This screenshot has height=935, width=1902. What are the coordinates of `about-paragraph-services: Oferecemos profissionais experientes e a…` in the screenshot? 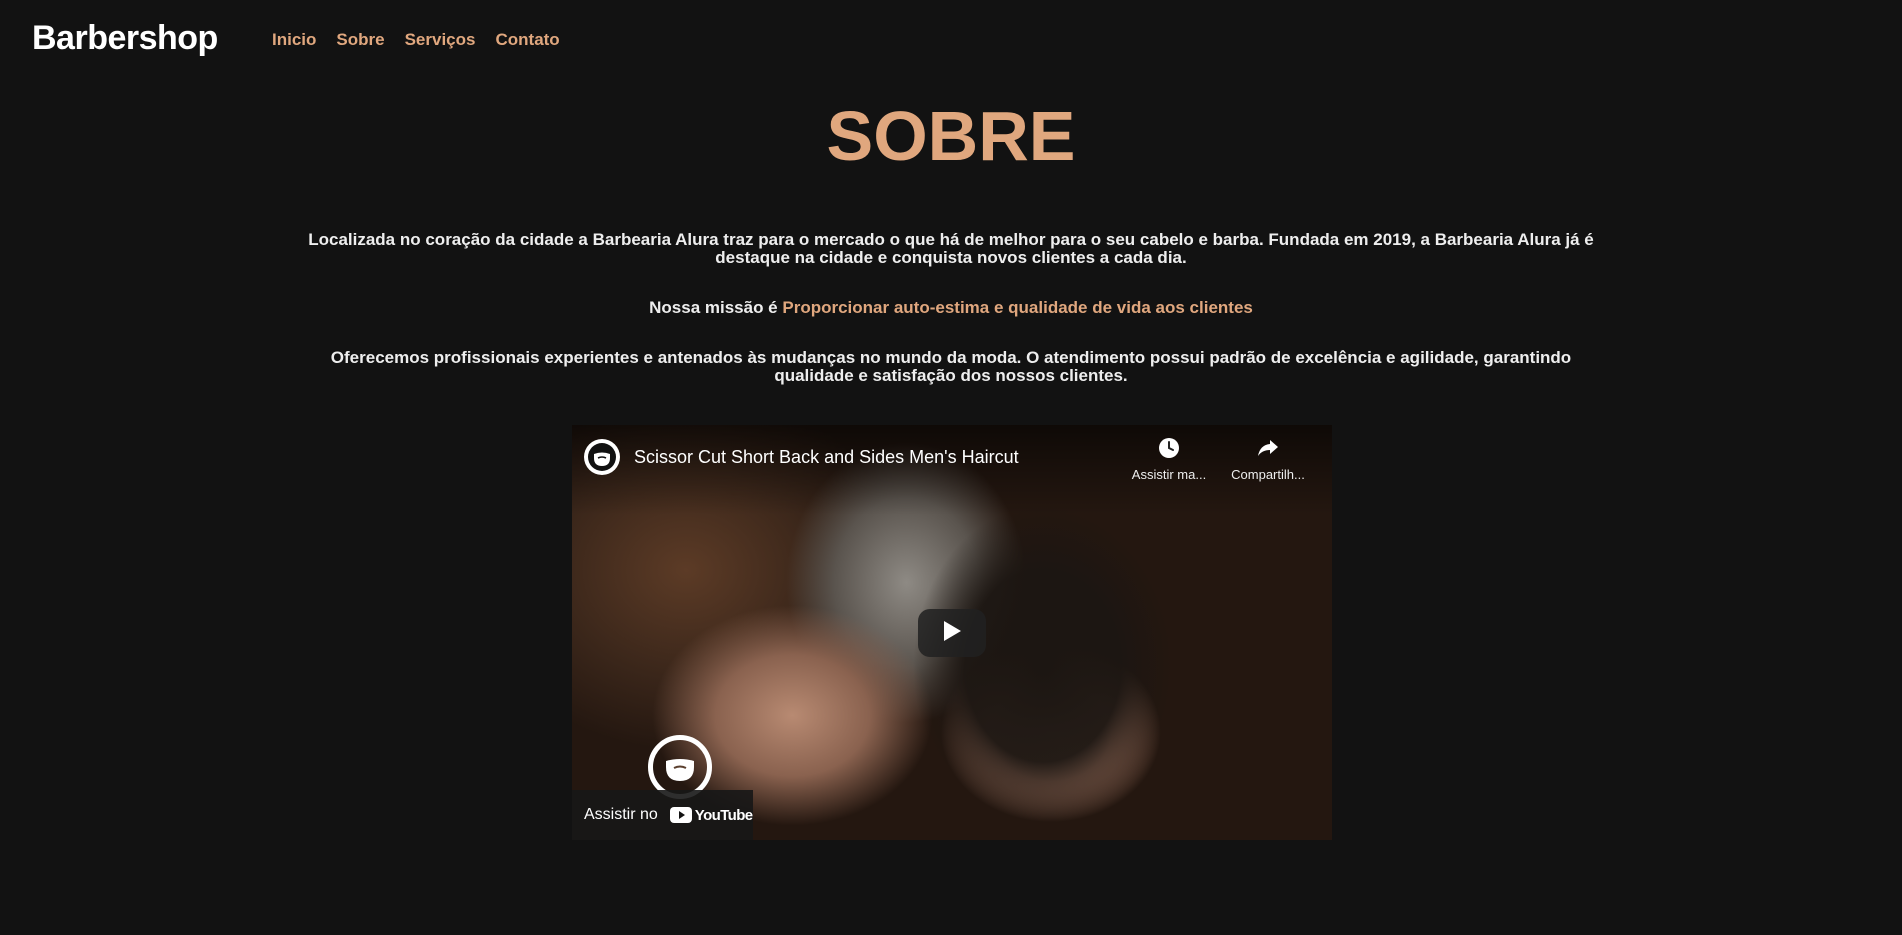 It's located at (951, 366).